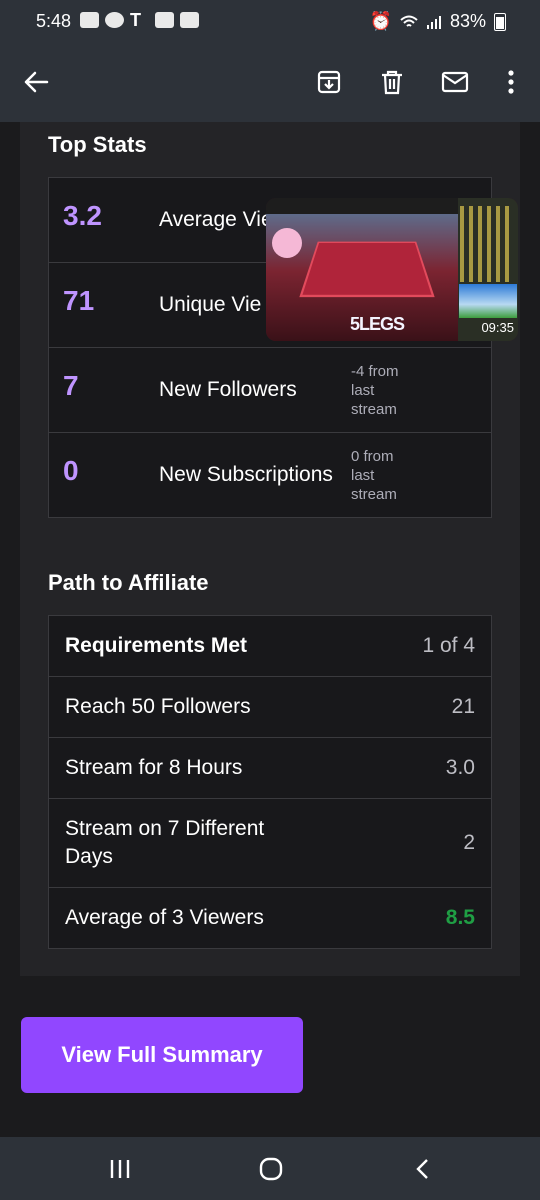  What do you see at coordinates (156, 645) in the screenshot?
I see `requirement-label: Requirements Met` at bounding box center [156, 645].